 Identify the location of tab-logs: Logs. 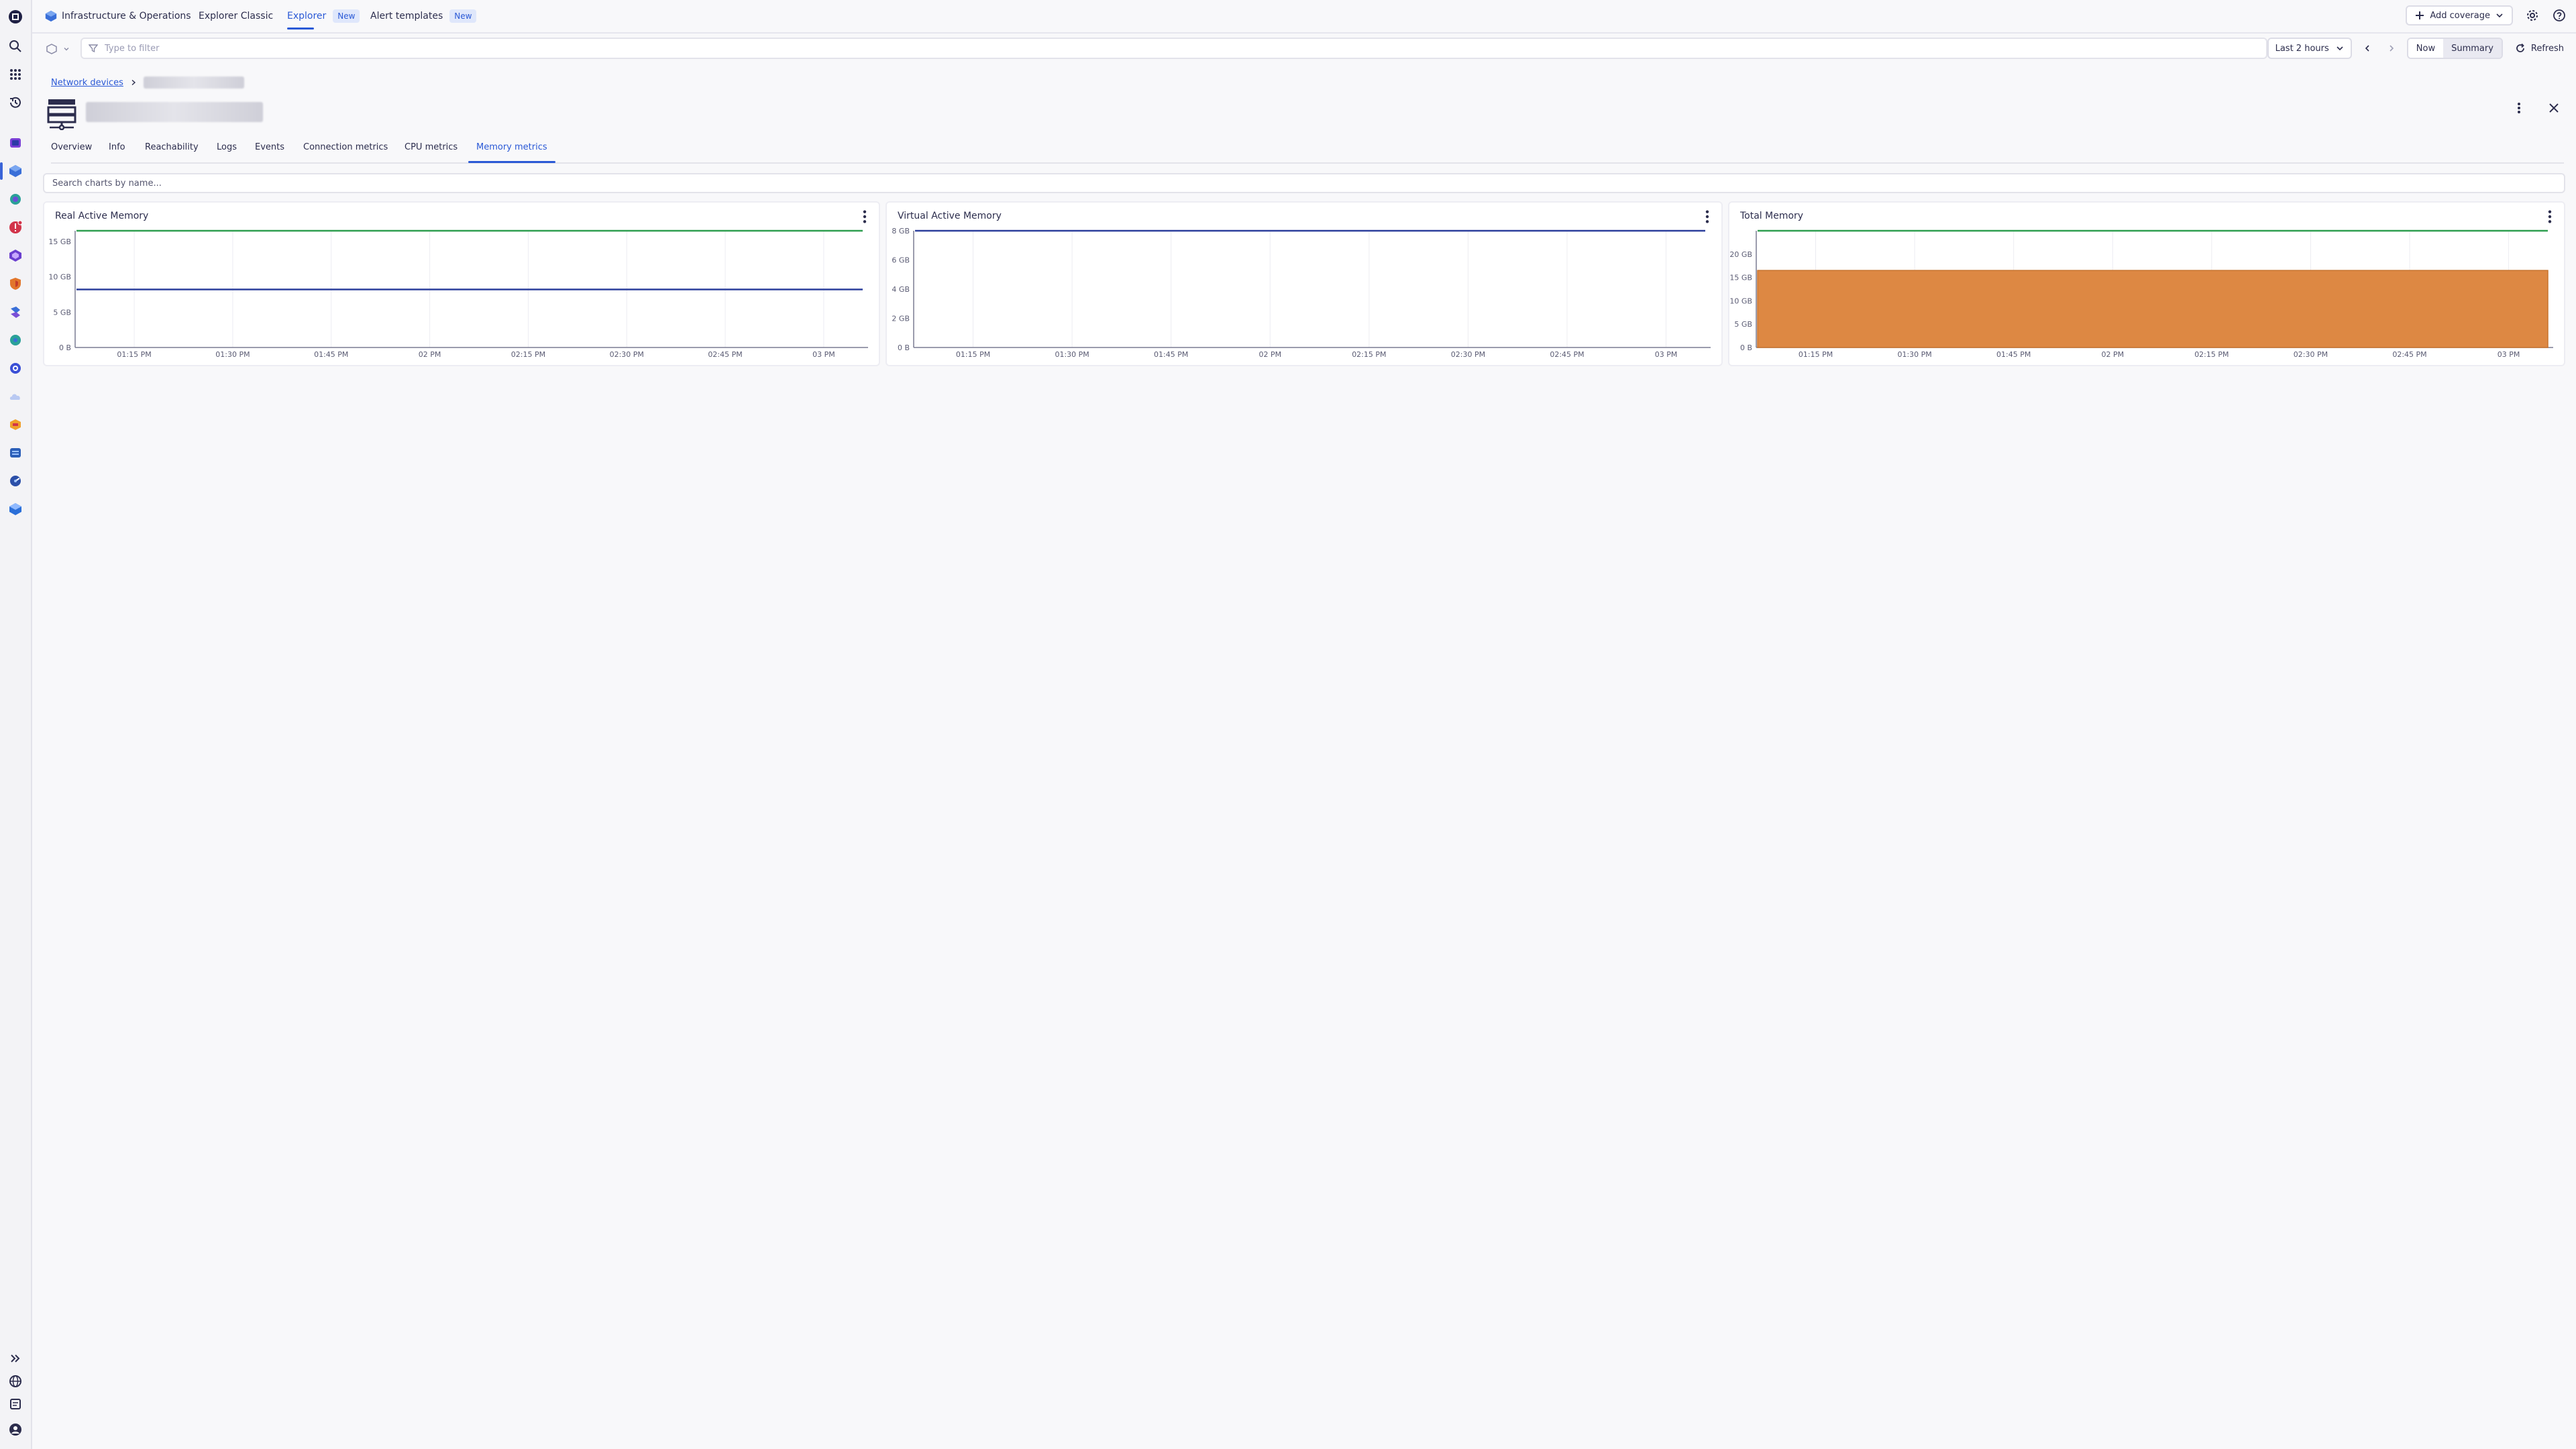
(227, 147).